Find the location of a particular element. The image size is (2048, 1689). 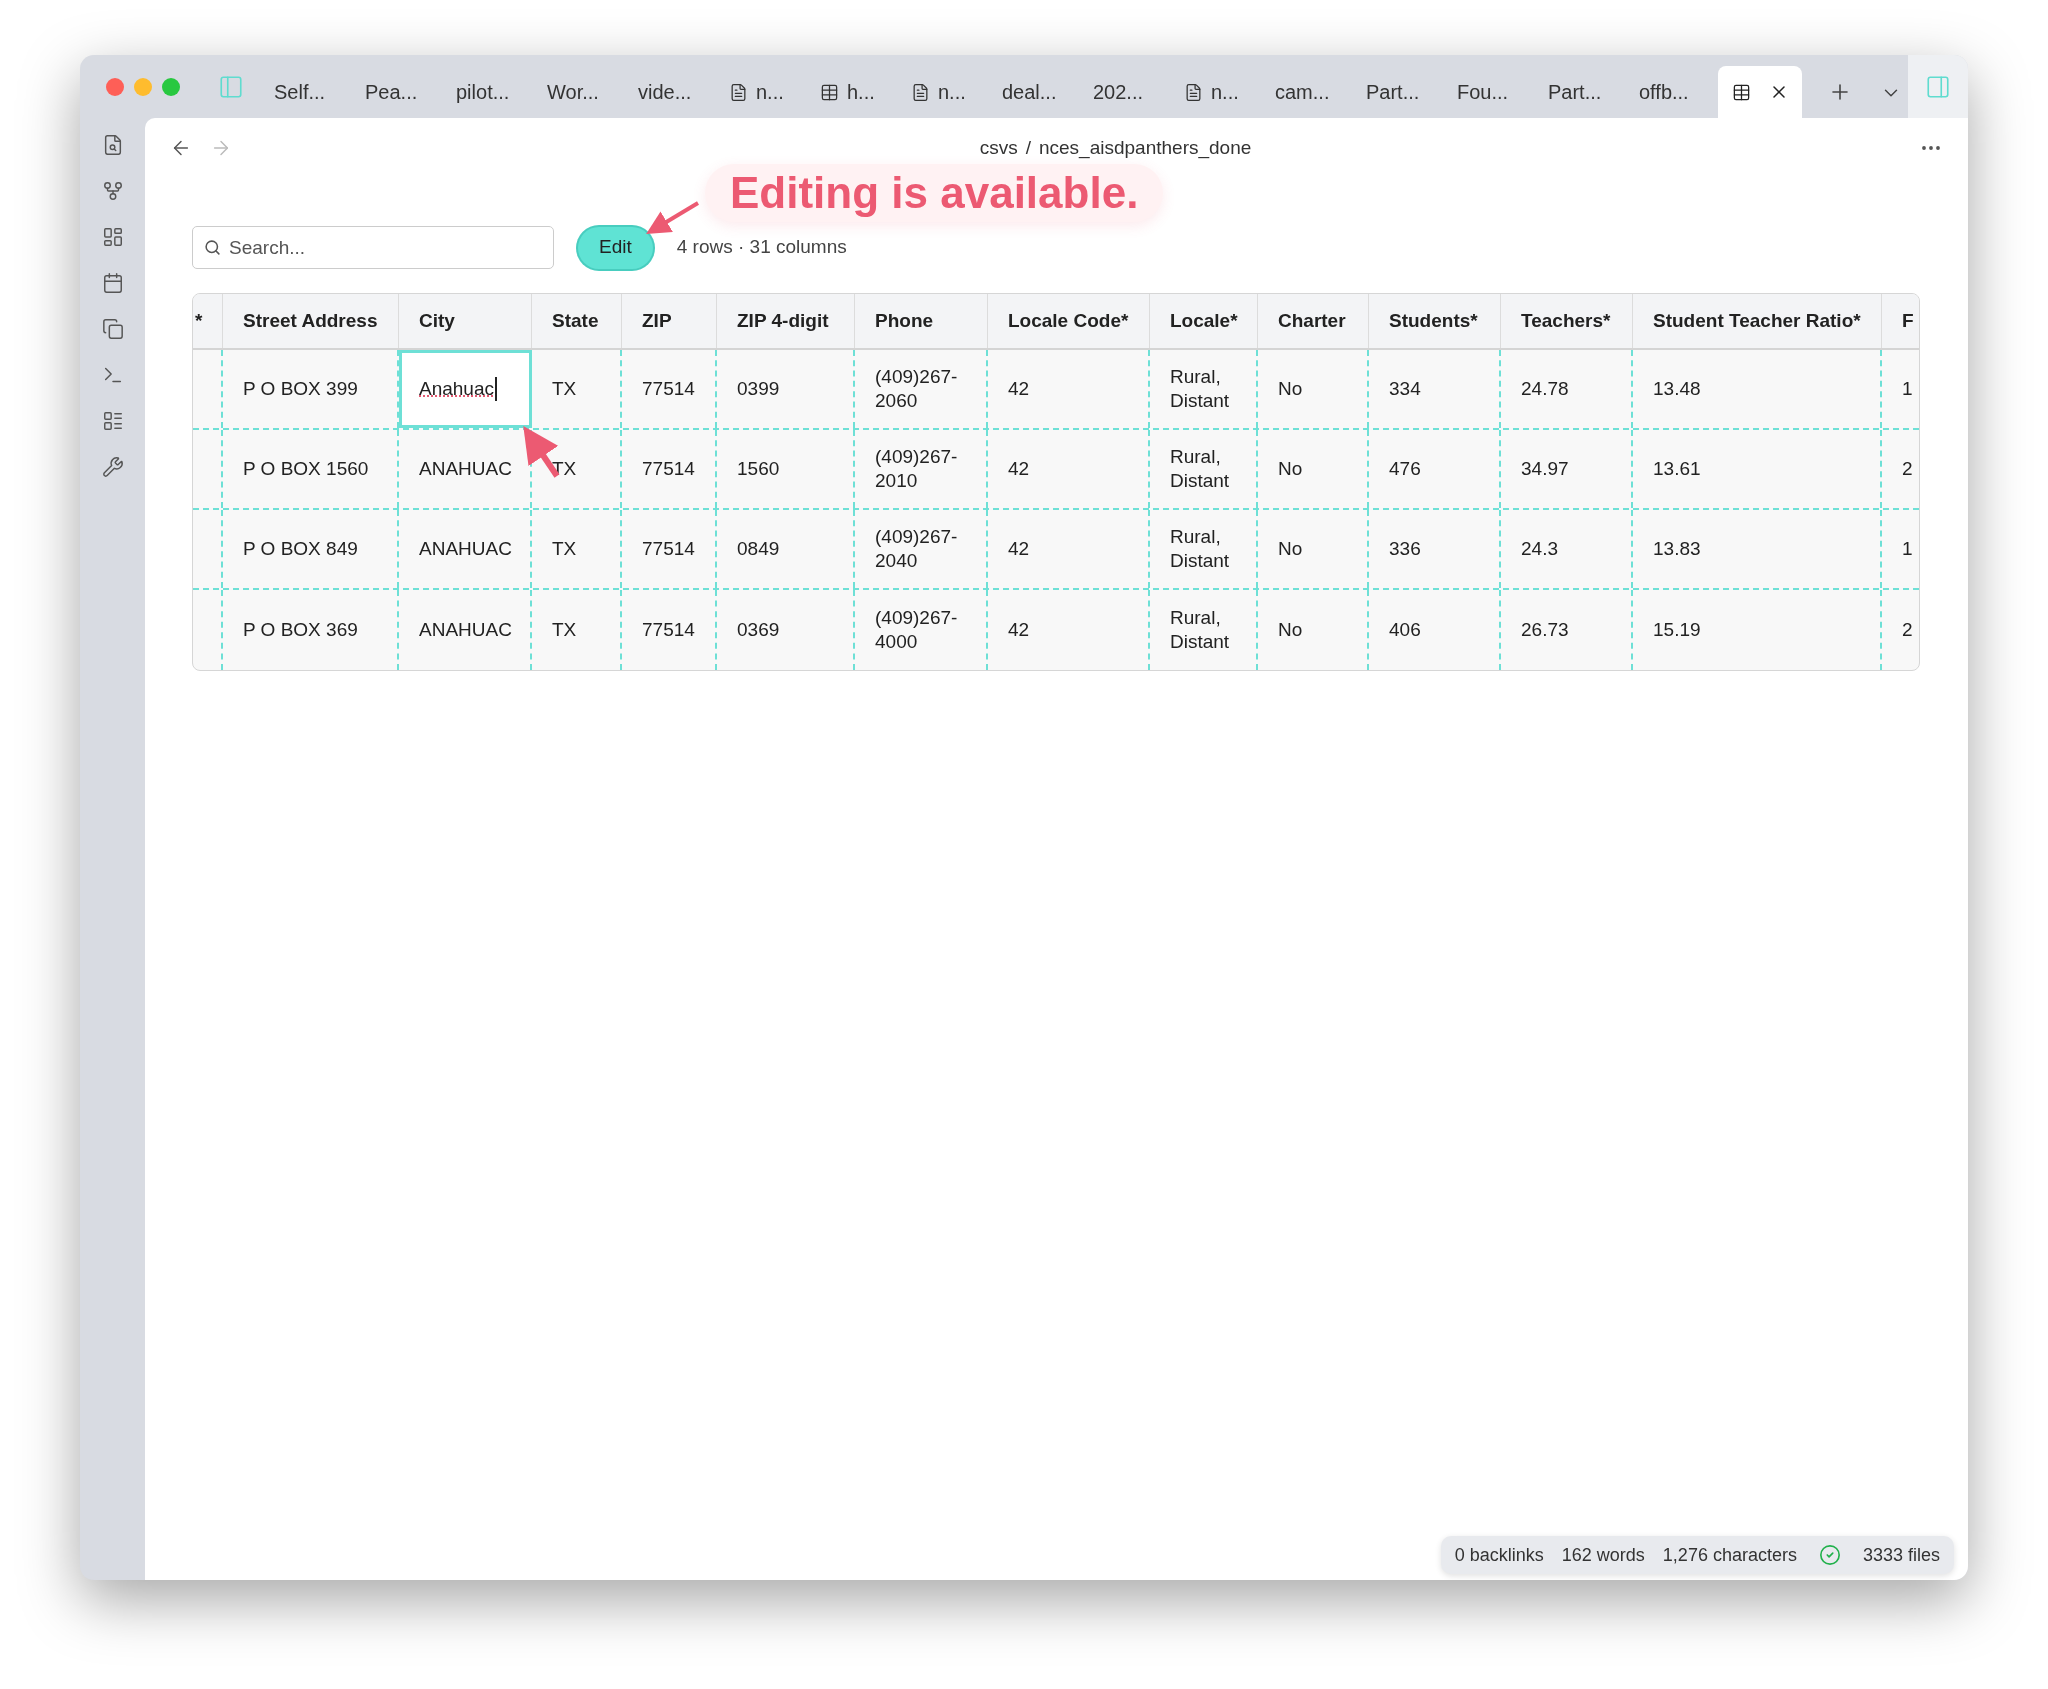

table-cell: 26.73 is located at coordinates (1567, 630).